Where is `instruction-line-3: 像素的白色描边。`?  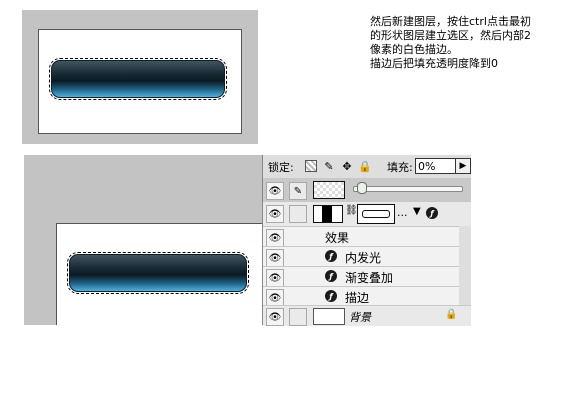 instruction-line-3: 像素的白色描边。 is located at coordinates (414, 49).